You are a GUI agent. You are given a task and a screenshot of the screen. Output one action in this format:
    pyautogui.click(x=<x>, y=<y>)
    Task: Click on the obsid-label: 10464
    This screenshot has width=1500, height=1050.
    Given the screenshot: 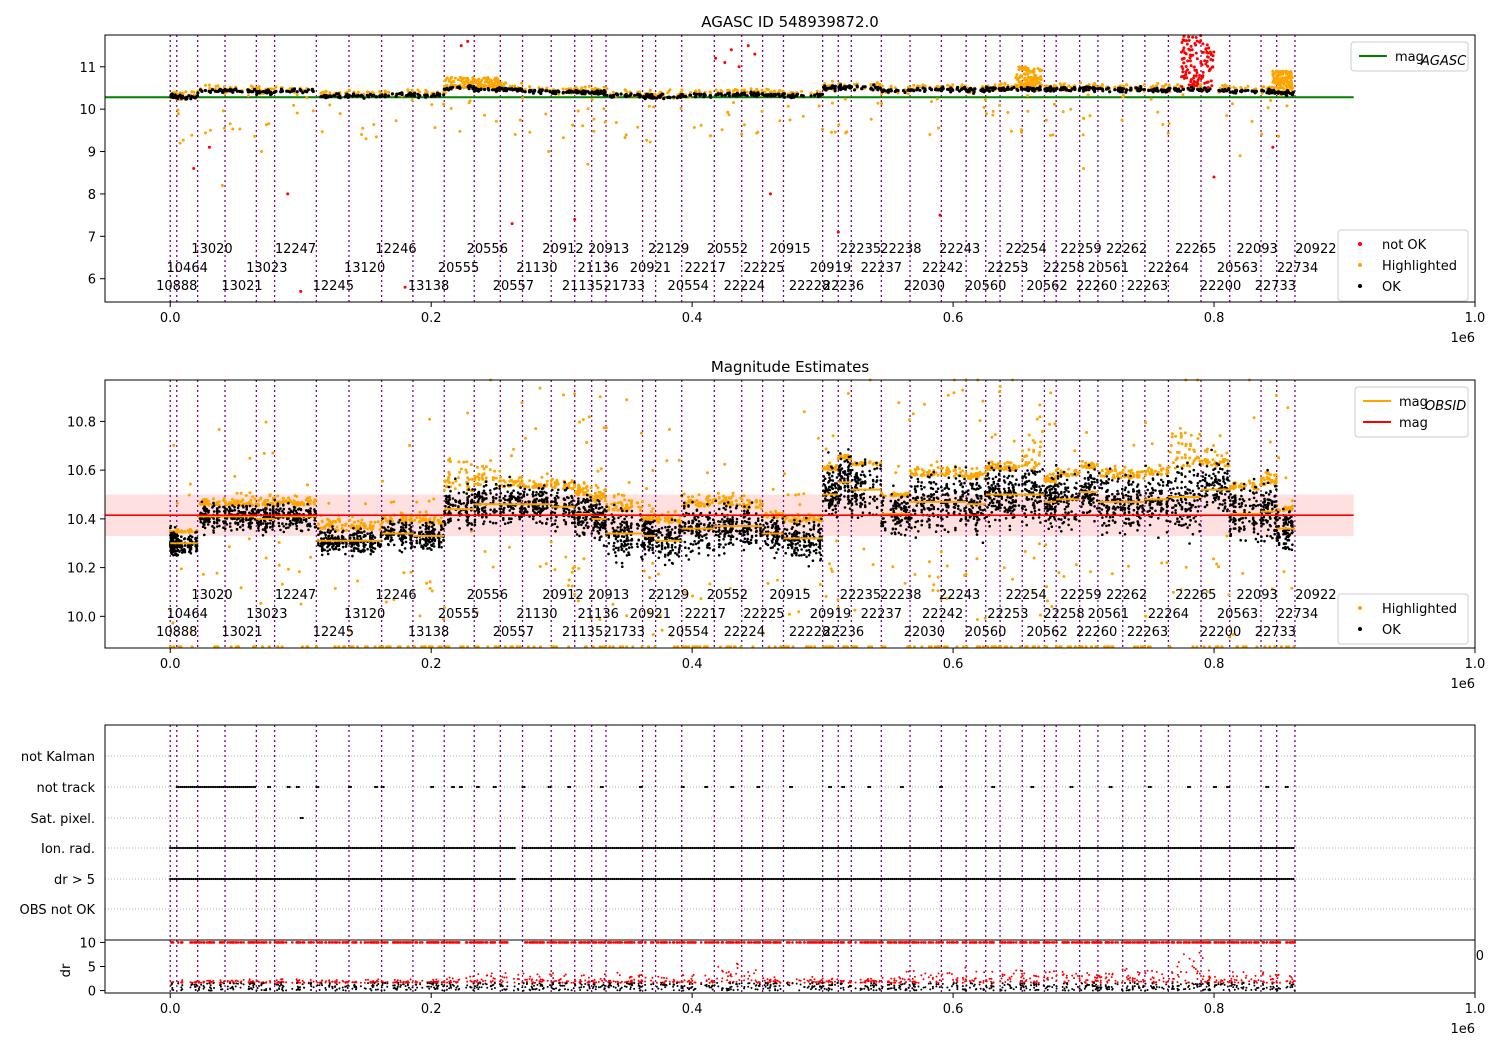 What is the action you would take?
    pyautogui.click(x=187, y=614)
    